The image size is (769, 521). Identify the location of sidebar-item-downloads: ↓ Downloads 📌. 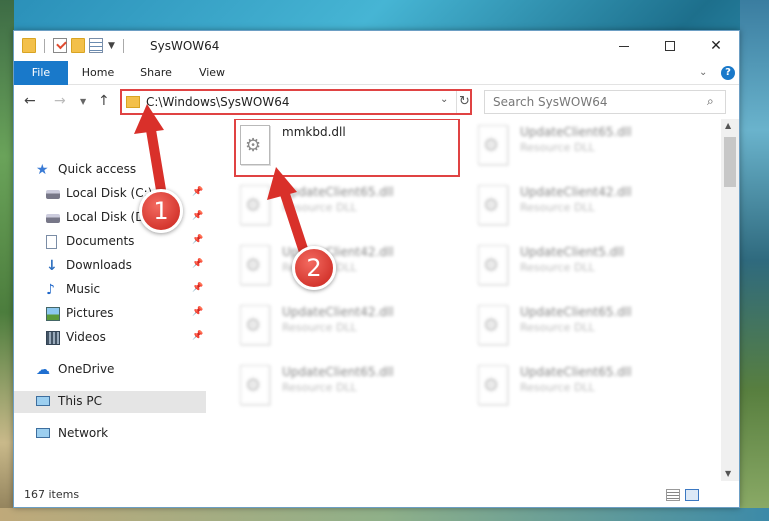
(110, 266).